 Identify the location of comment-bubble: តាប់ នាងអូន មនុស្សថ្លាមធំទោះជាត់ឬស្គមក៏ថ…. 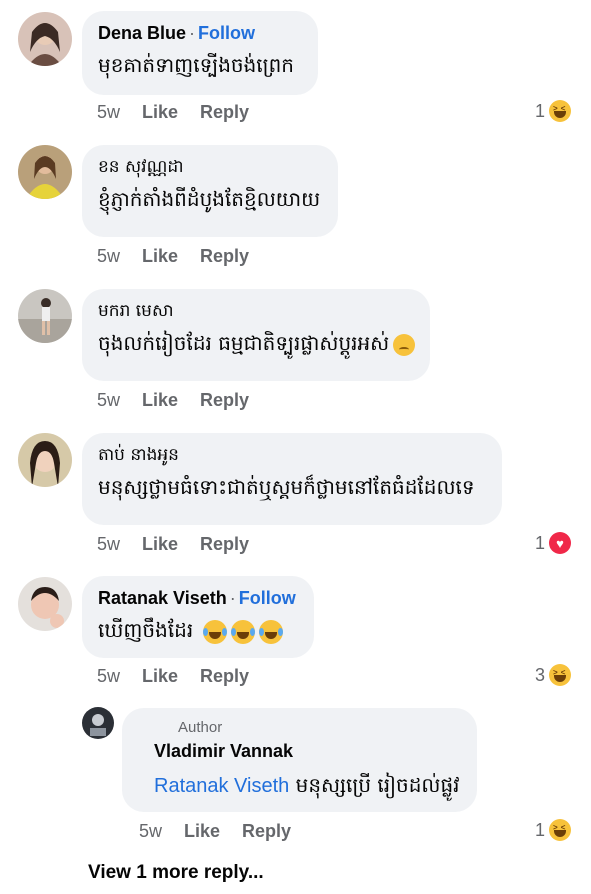
(292, 479).